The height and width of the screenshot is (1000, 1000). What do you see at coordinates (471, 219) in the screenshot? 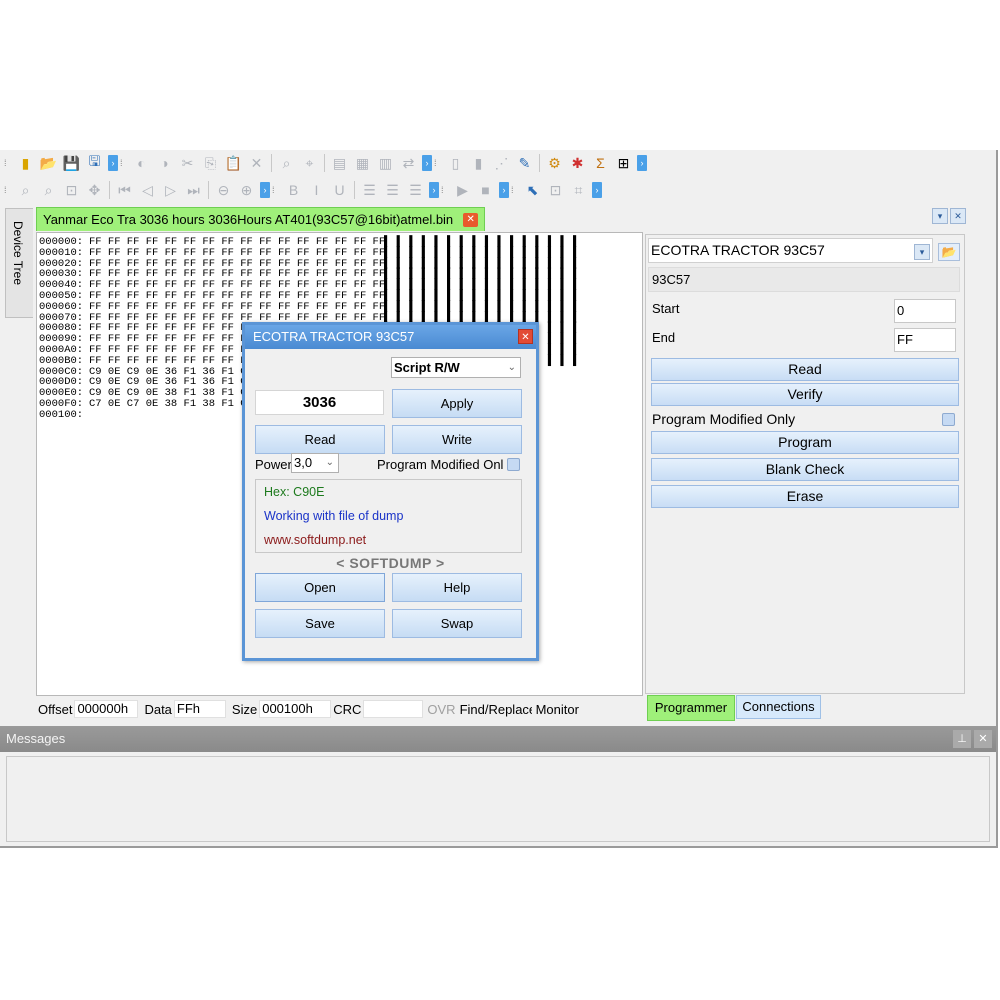
I see `close-tab-icon: ✕` at bounding box center [471, 219].